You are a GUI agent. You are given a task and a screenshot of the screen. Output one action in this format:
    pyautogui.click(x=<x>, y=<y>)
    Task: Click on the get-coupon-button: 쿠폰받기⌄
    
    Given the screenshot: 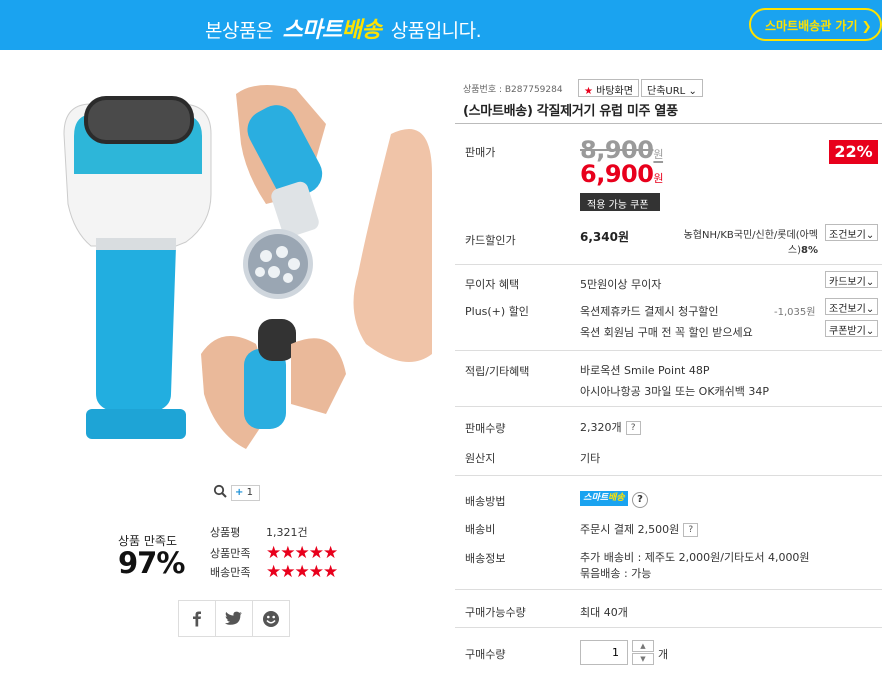 What is the action you would take?
    pyautogui.click(x=852, y=328)
    